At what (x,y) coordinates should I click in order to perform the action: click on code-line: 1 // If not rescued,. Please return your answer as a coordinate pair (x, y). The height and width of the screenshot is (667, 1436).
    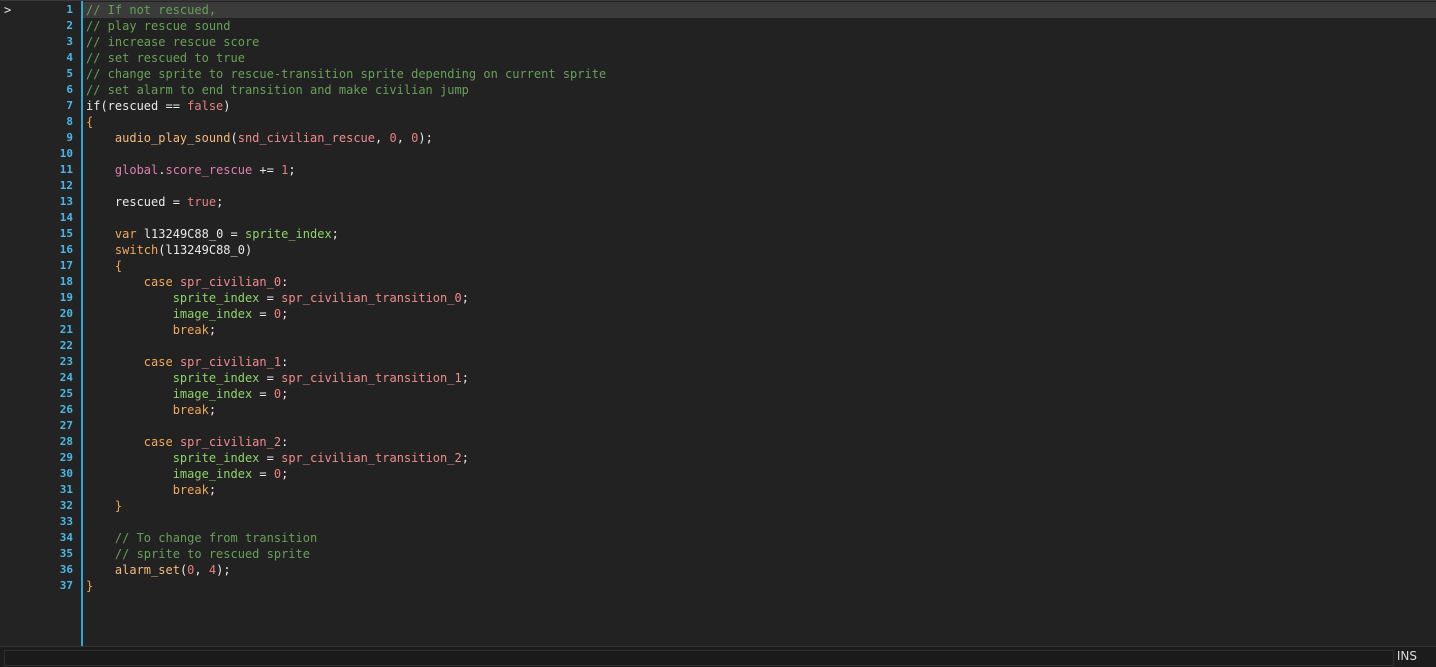
    Looking at the image, I should click on (718, 10).